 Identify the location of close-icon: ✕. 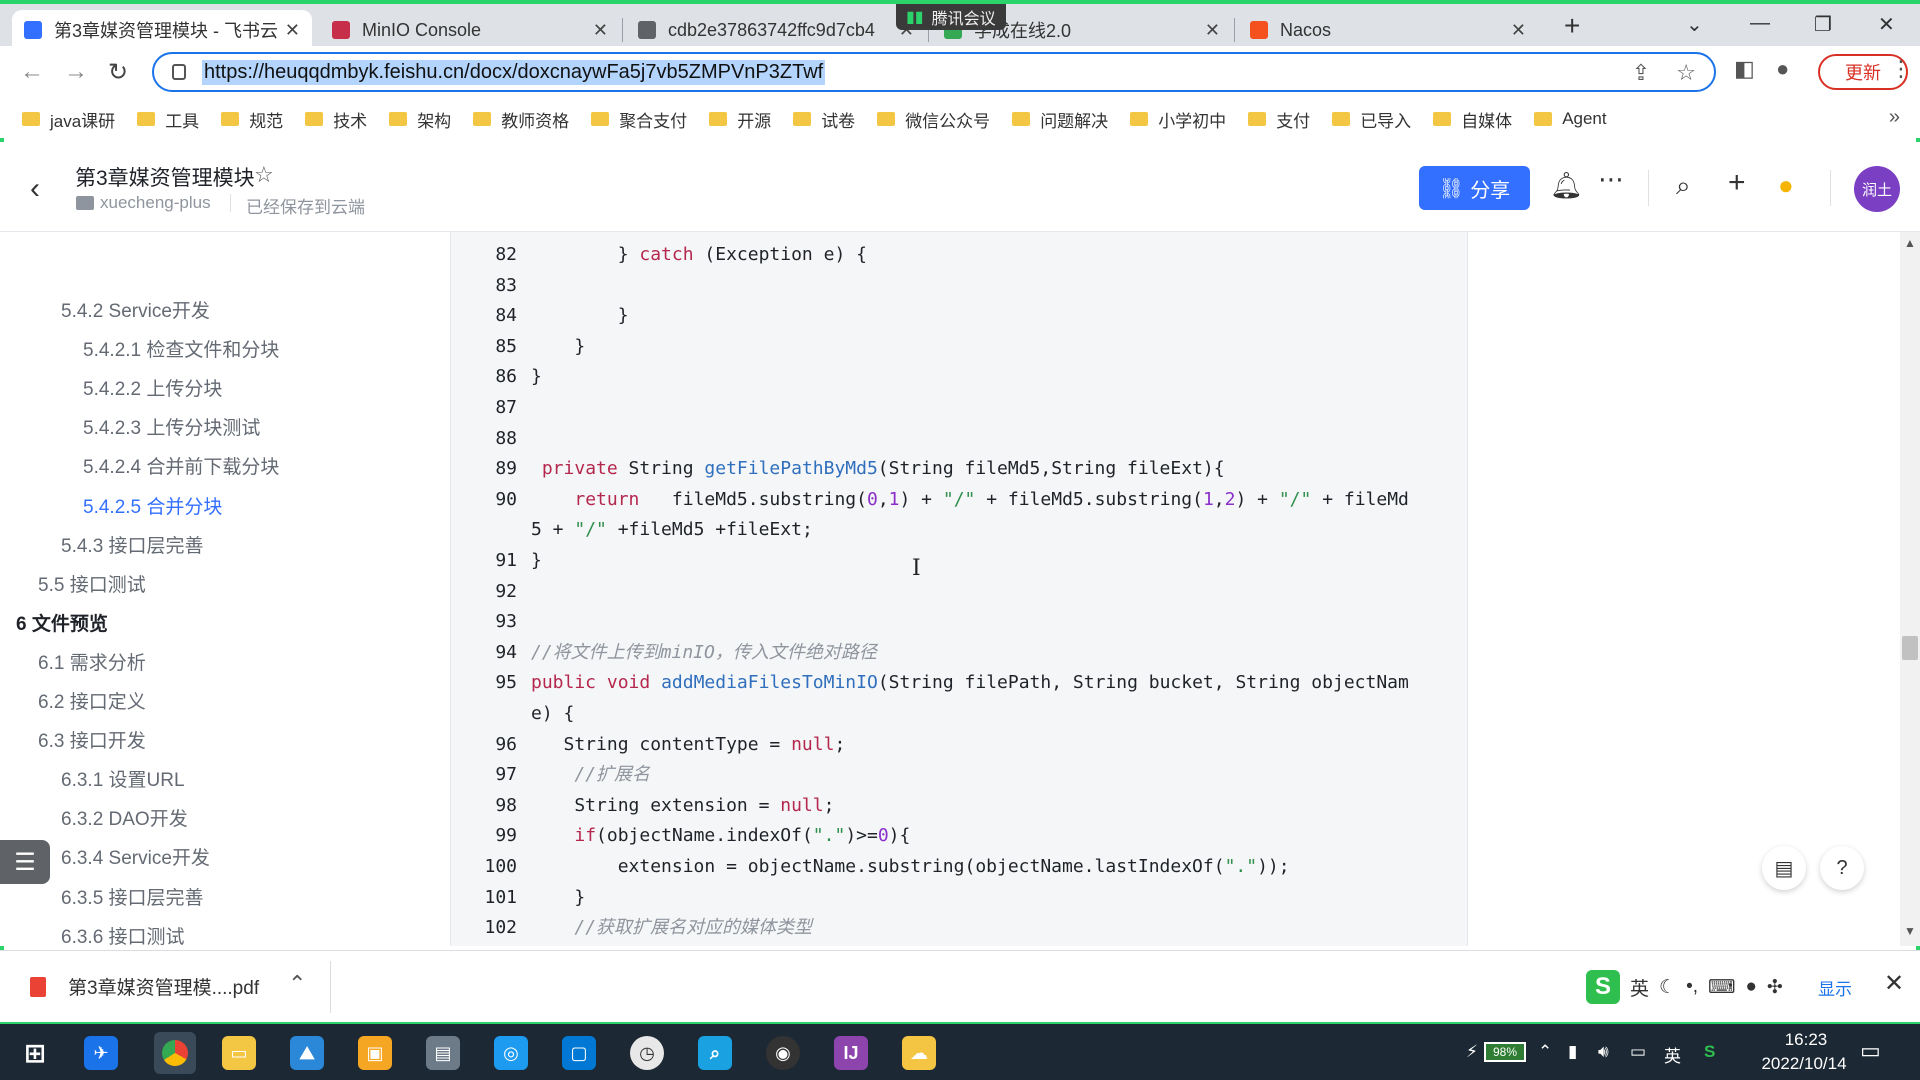
(1894, 983).